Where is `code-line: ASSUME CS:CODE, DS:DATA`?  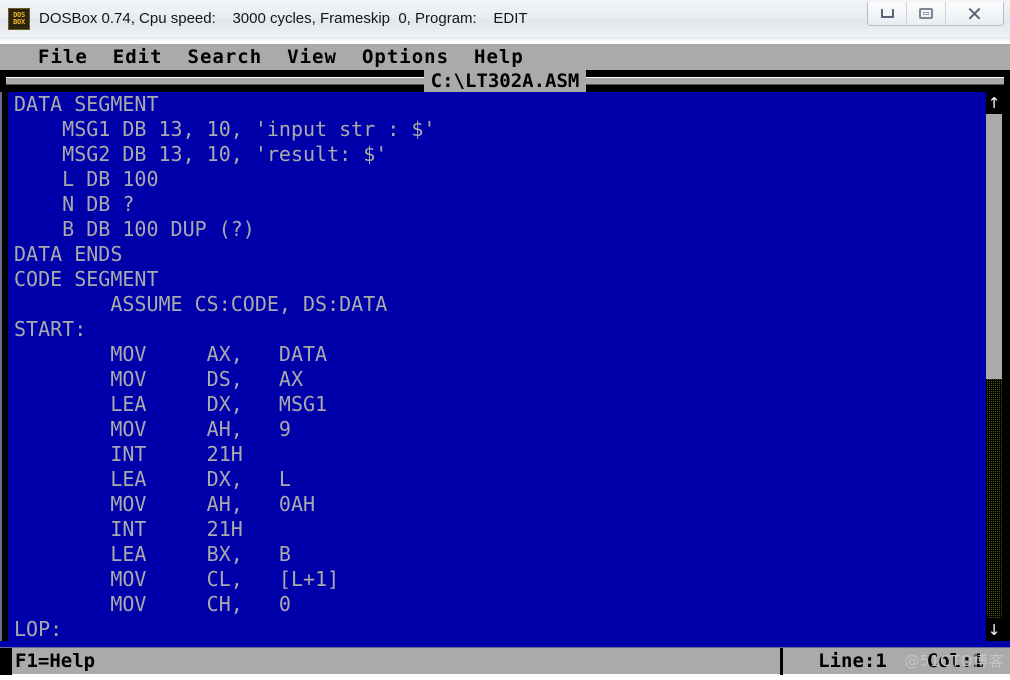
code-line: ASSUME CS:CODE, DS:DATA is located at coordinates (201, 304).